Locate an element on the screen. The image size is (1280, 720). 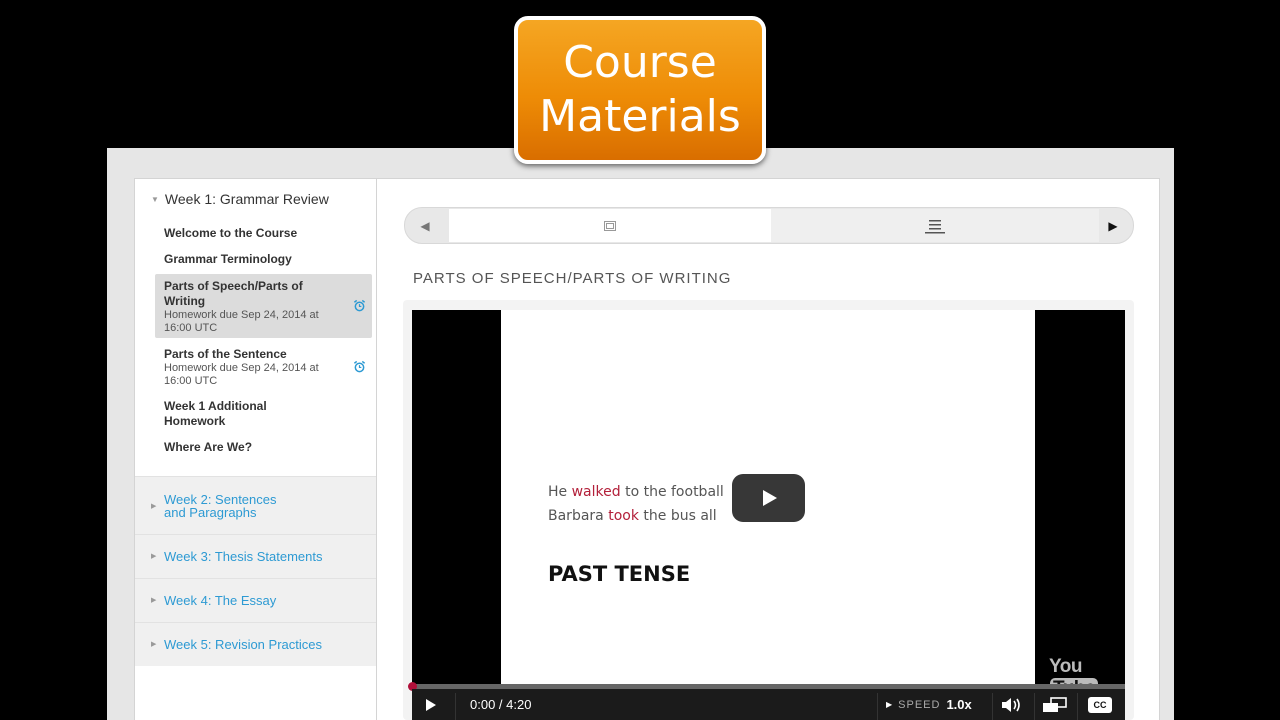
play-button is located at coordinates (431, 704).